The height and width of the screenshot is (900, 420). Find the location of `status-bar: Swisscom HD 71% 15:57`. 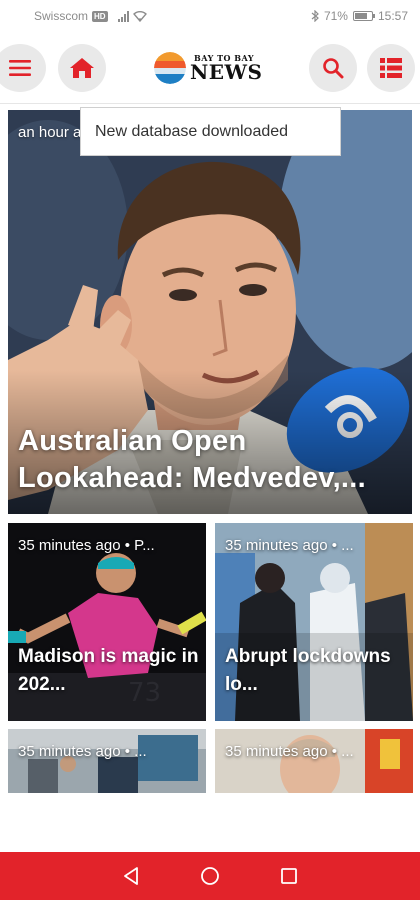

status-bar: Swisscom HD 71% 15:57 is located at coordinates (210, 16).